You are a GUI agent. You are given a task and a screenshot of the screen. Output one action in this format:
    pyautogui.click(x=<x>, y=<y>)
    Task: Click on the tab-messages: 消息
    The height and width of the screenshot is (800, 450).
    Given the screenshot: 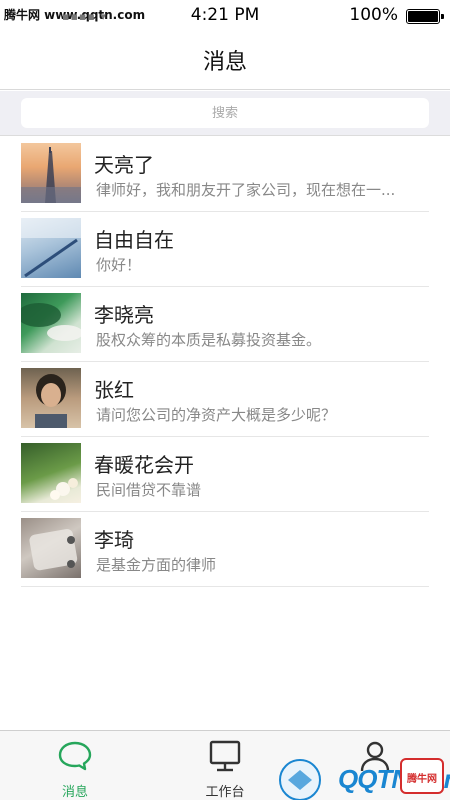 What is the action you would take?
    pyautogui.click(x=75, y=765)
    